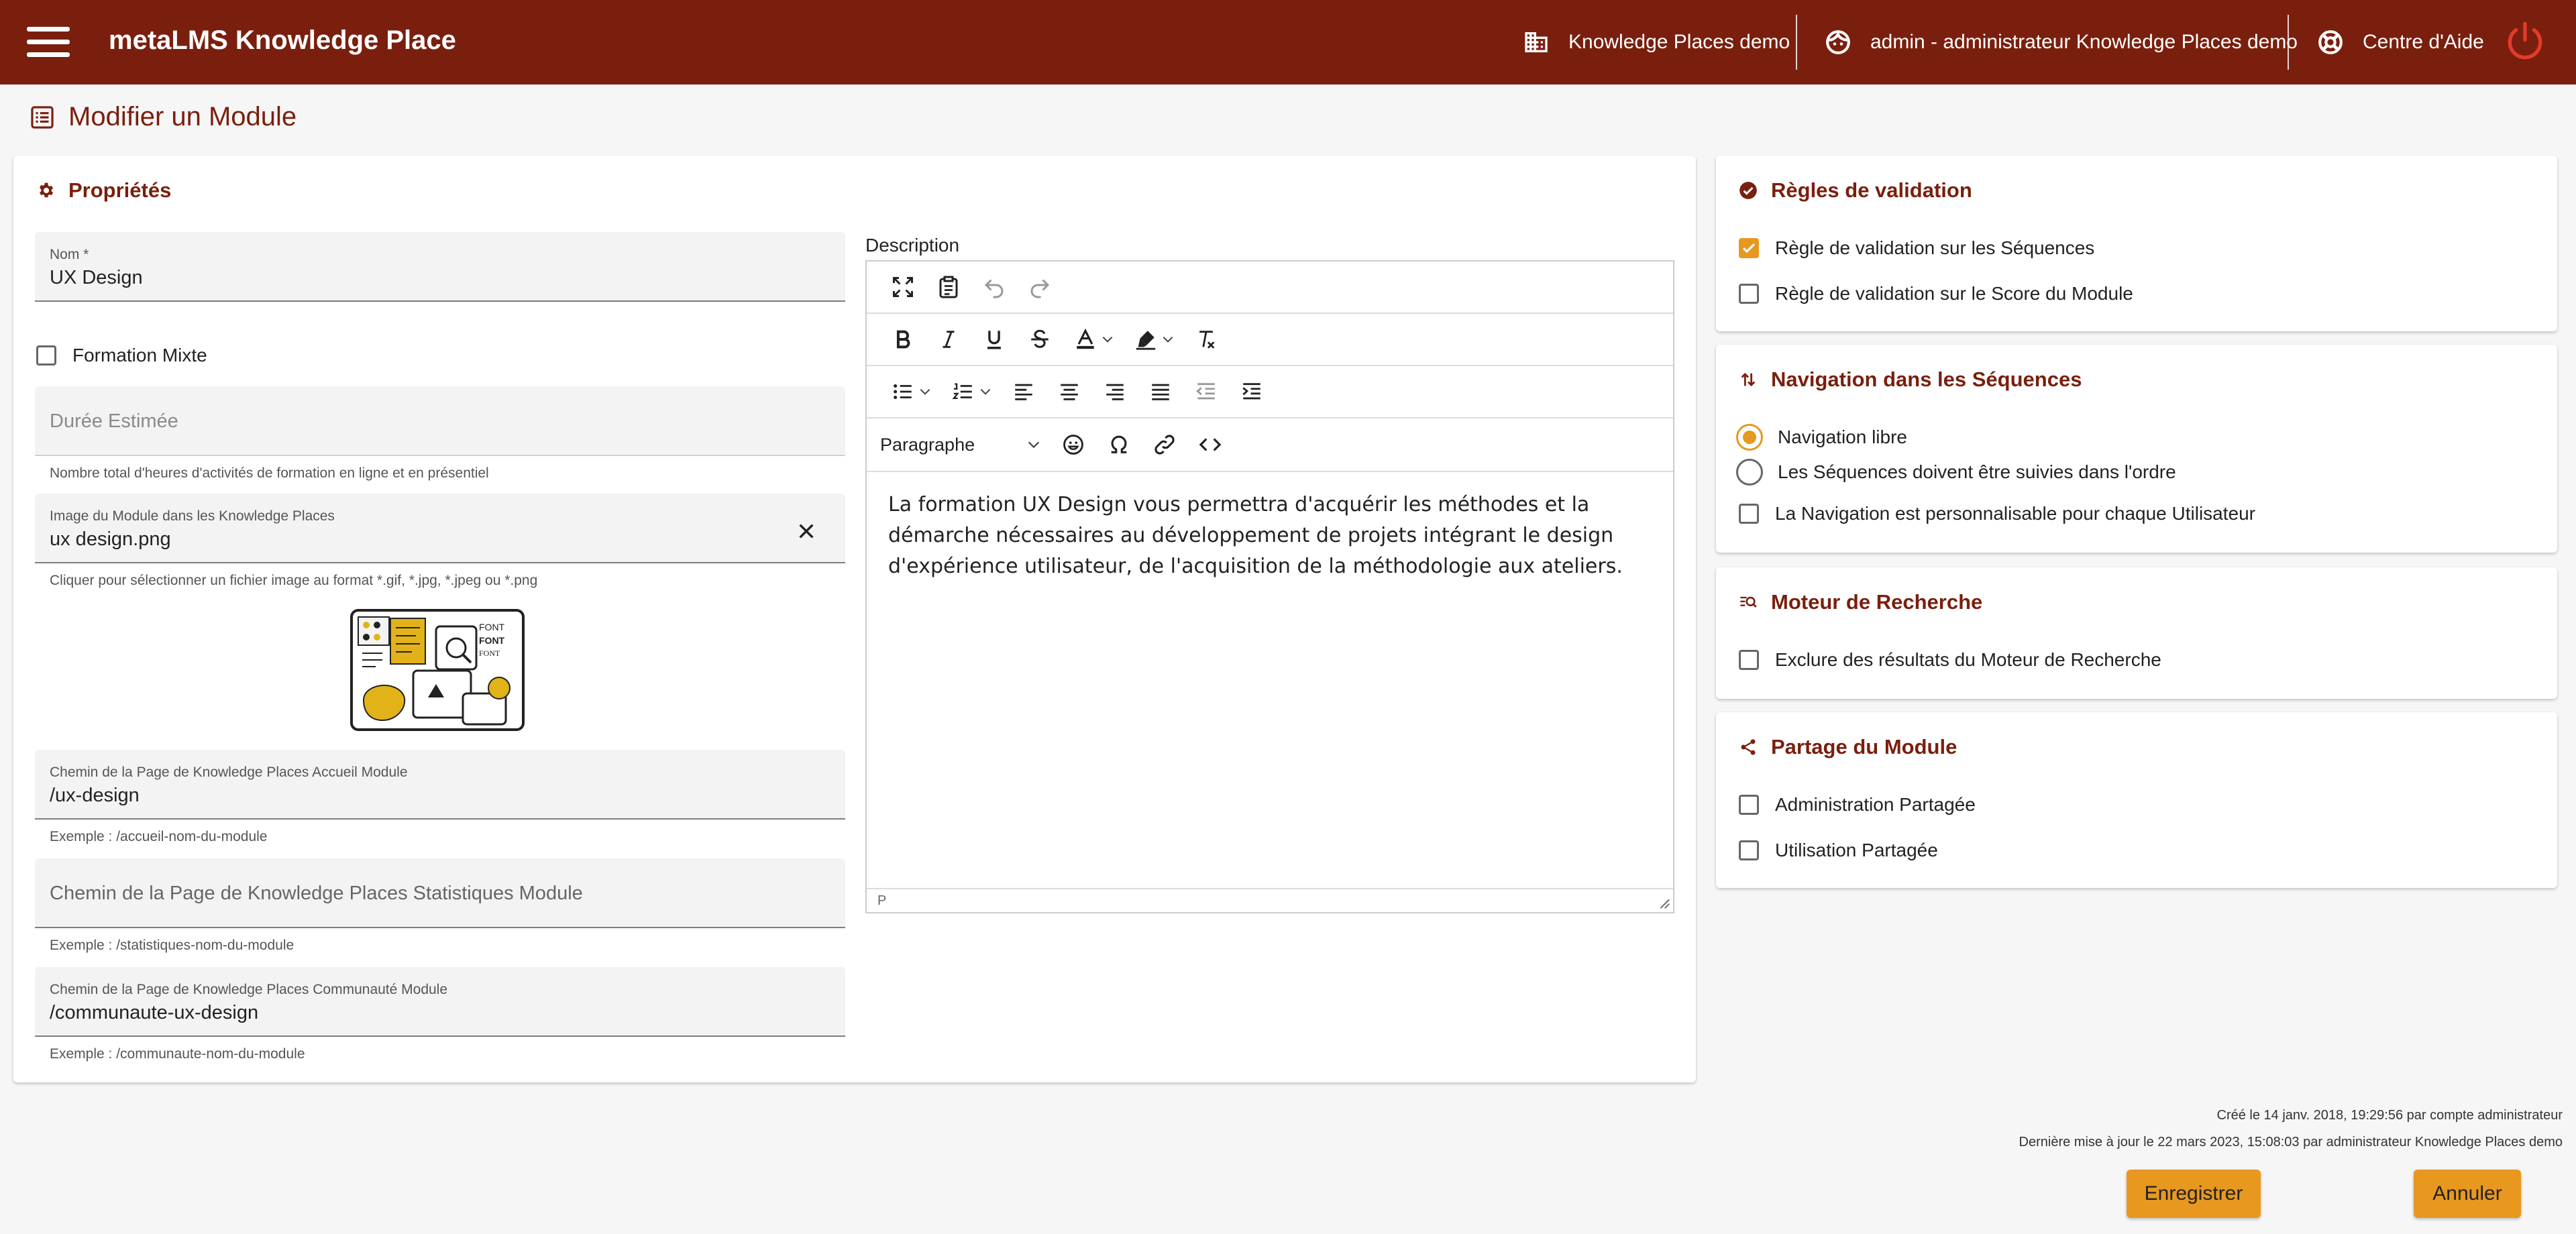 Image resolution: width=2576 pixels, height=1234 pixels. I want to click on validation-sequences-checkbox, so click(1749, 248).